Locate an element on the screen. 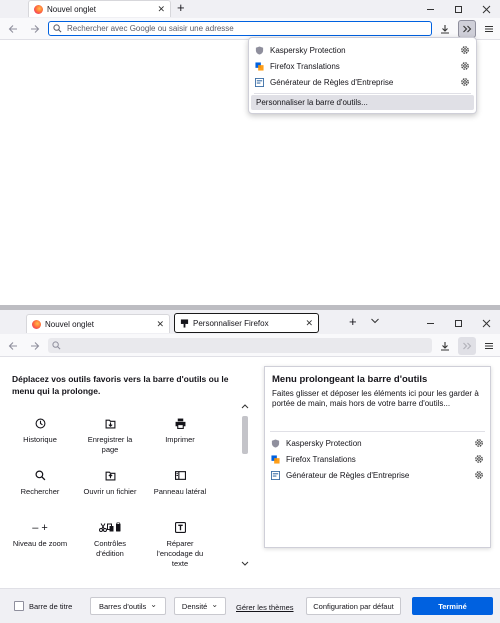  tool-save-page: Enregistrer la page is located at coordinates (110, 436).